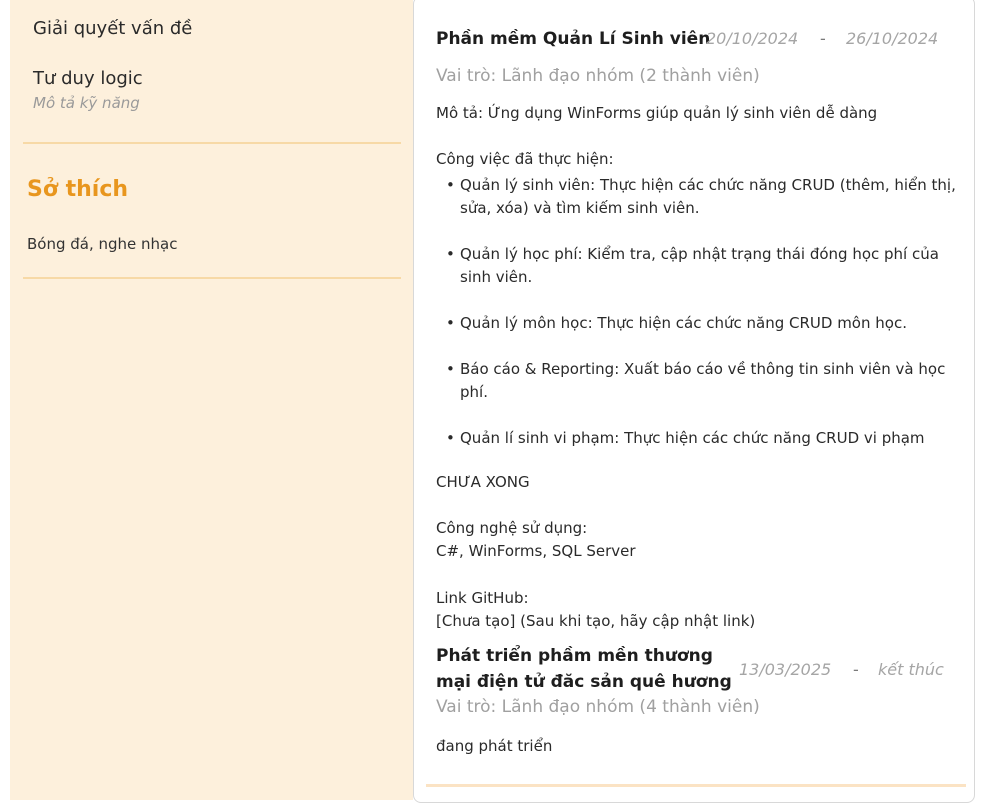 The width and height of the screenshot is (987, 803). Describe the element at coordinates (483, 482) in the screenshot. I see `project-status: CHƯA XONG` at that location.